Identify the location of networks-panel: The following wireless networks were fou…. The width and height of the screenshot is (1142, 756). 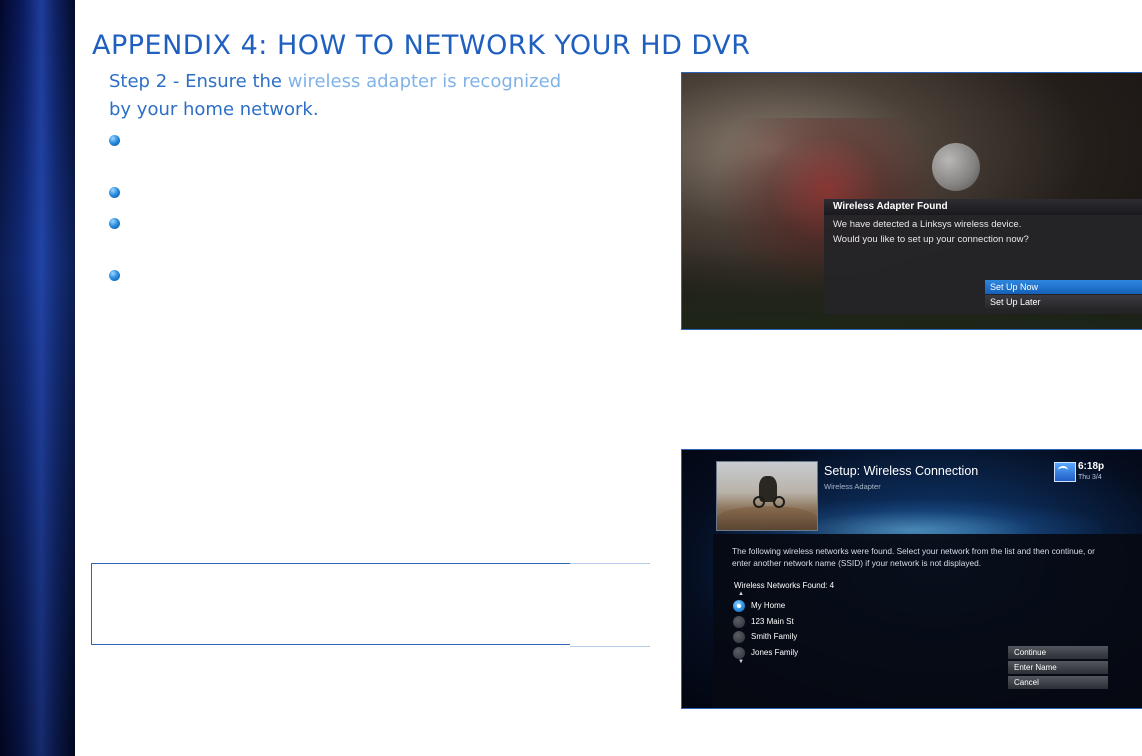
(927, 621).